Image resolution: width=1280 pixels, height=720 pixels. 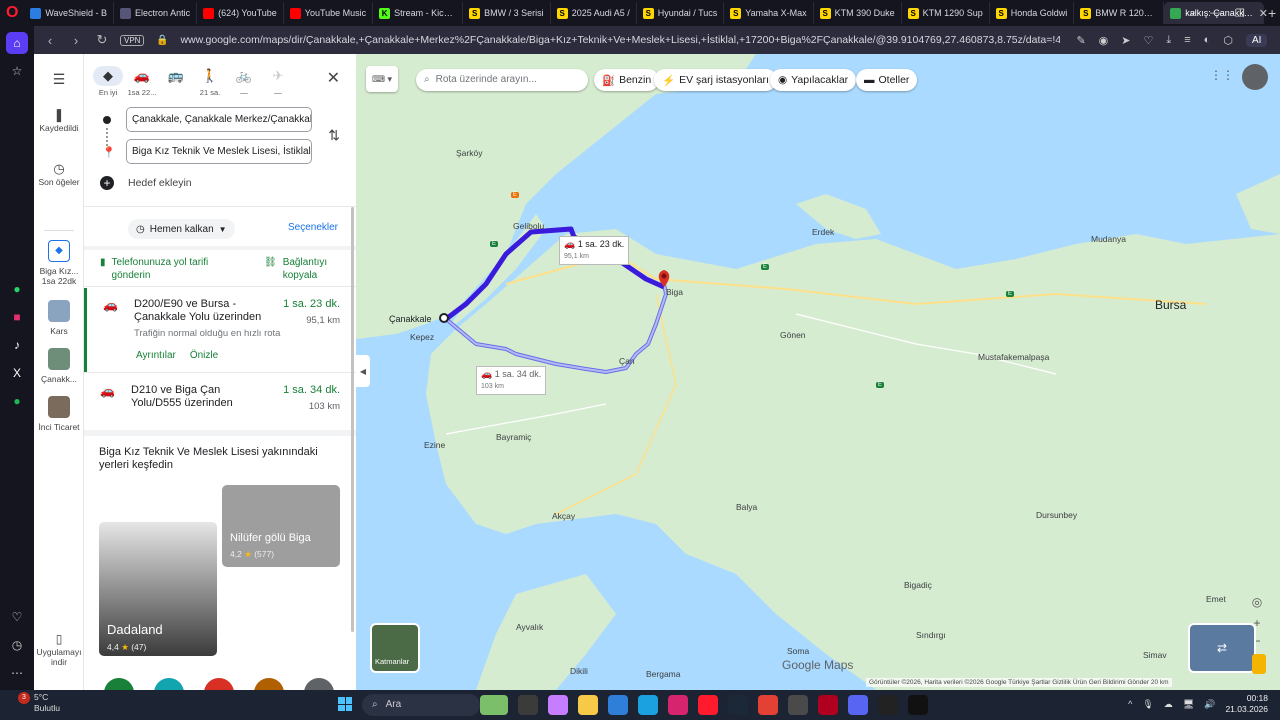 I want to click on back-icon: ‹, so click(x=50, y=40).